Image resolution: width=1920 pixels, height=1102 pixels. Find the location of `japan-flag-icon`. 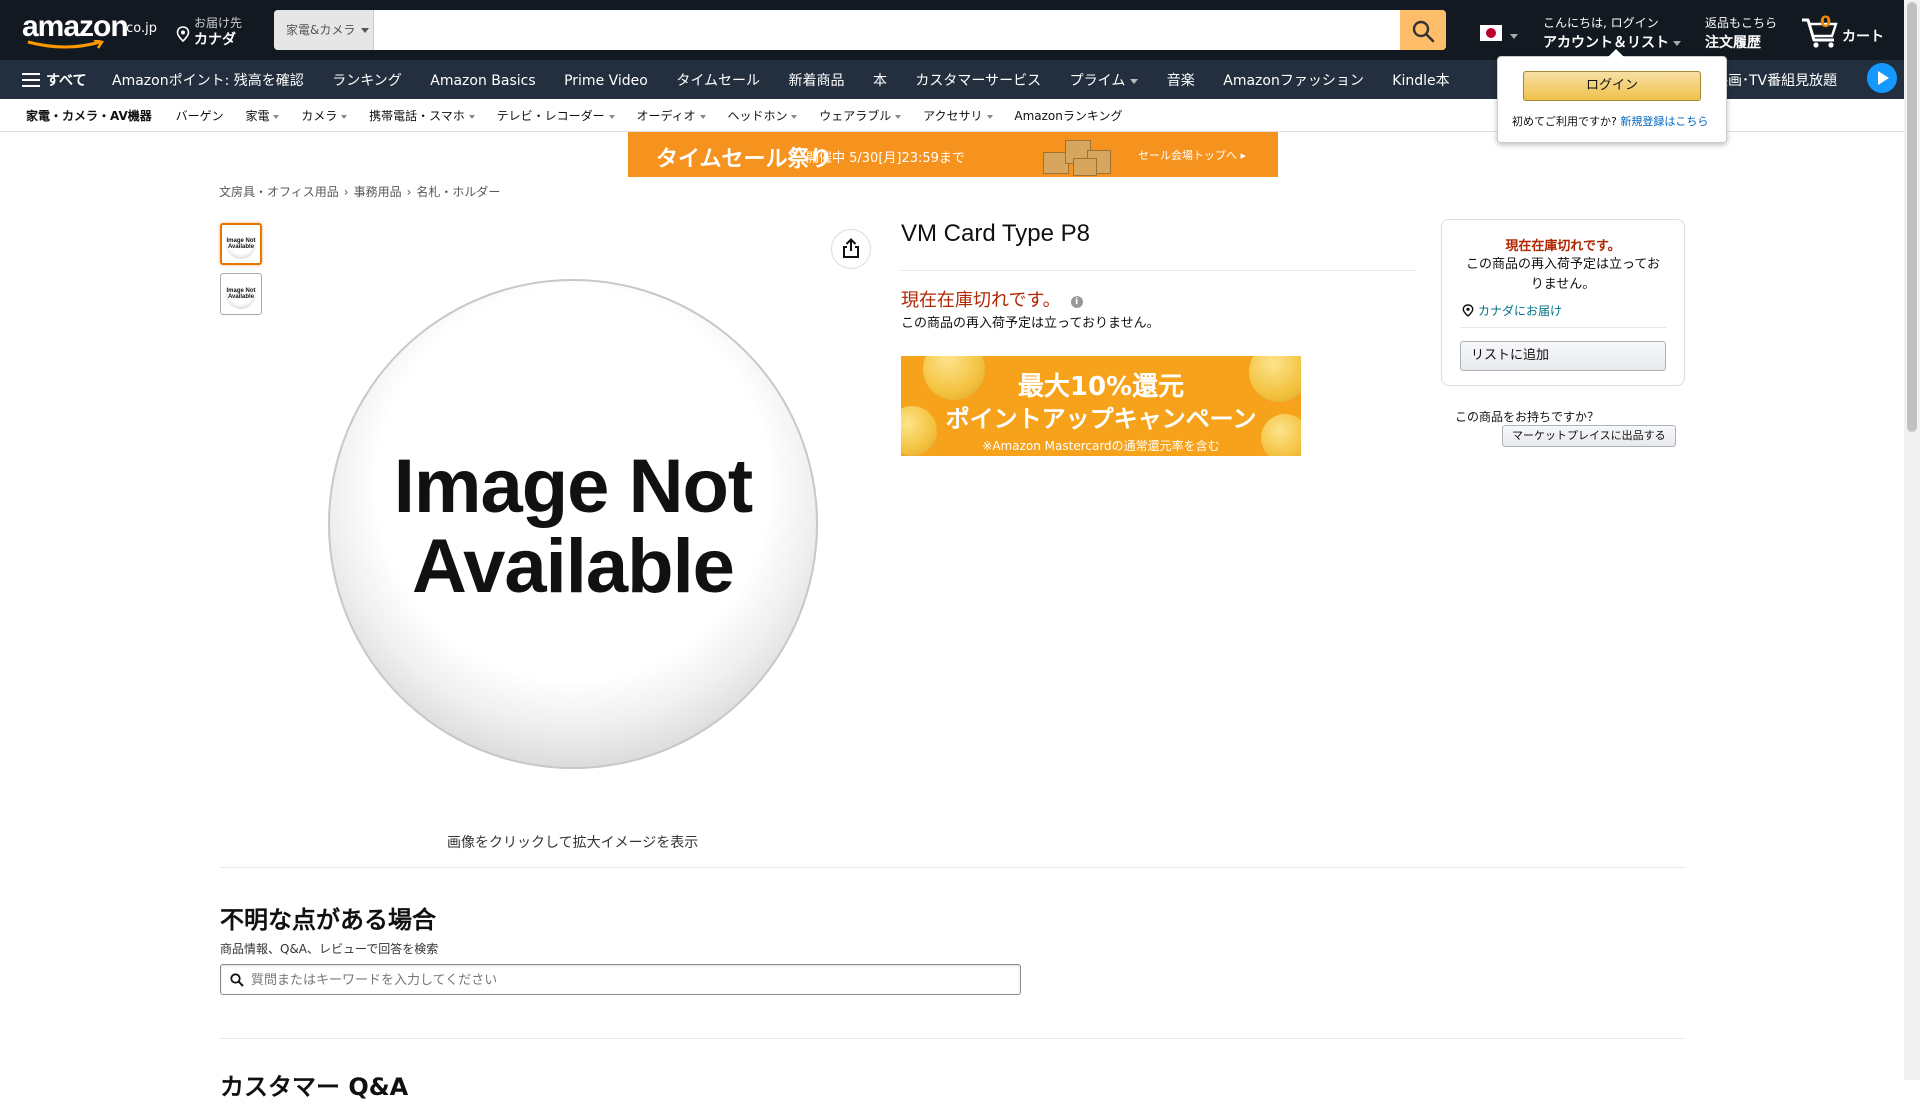

japan-flag-icon is located at coordinates (1491, 33).